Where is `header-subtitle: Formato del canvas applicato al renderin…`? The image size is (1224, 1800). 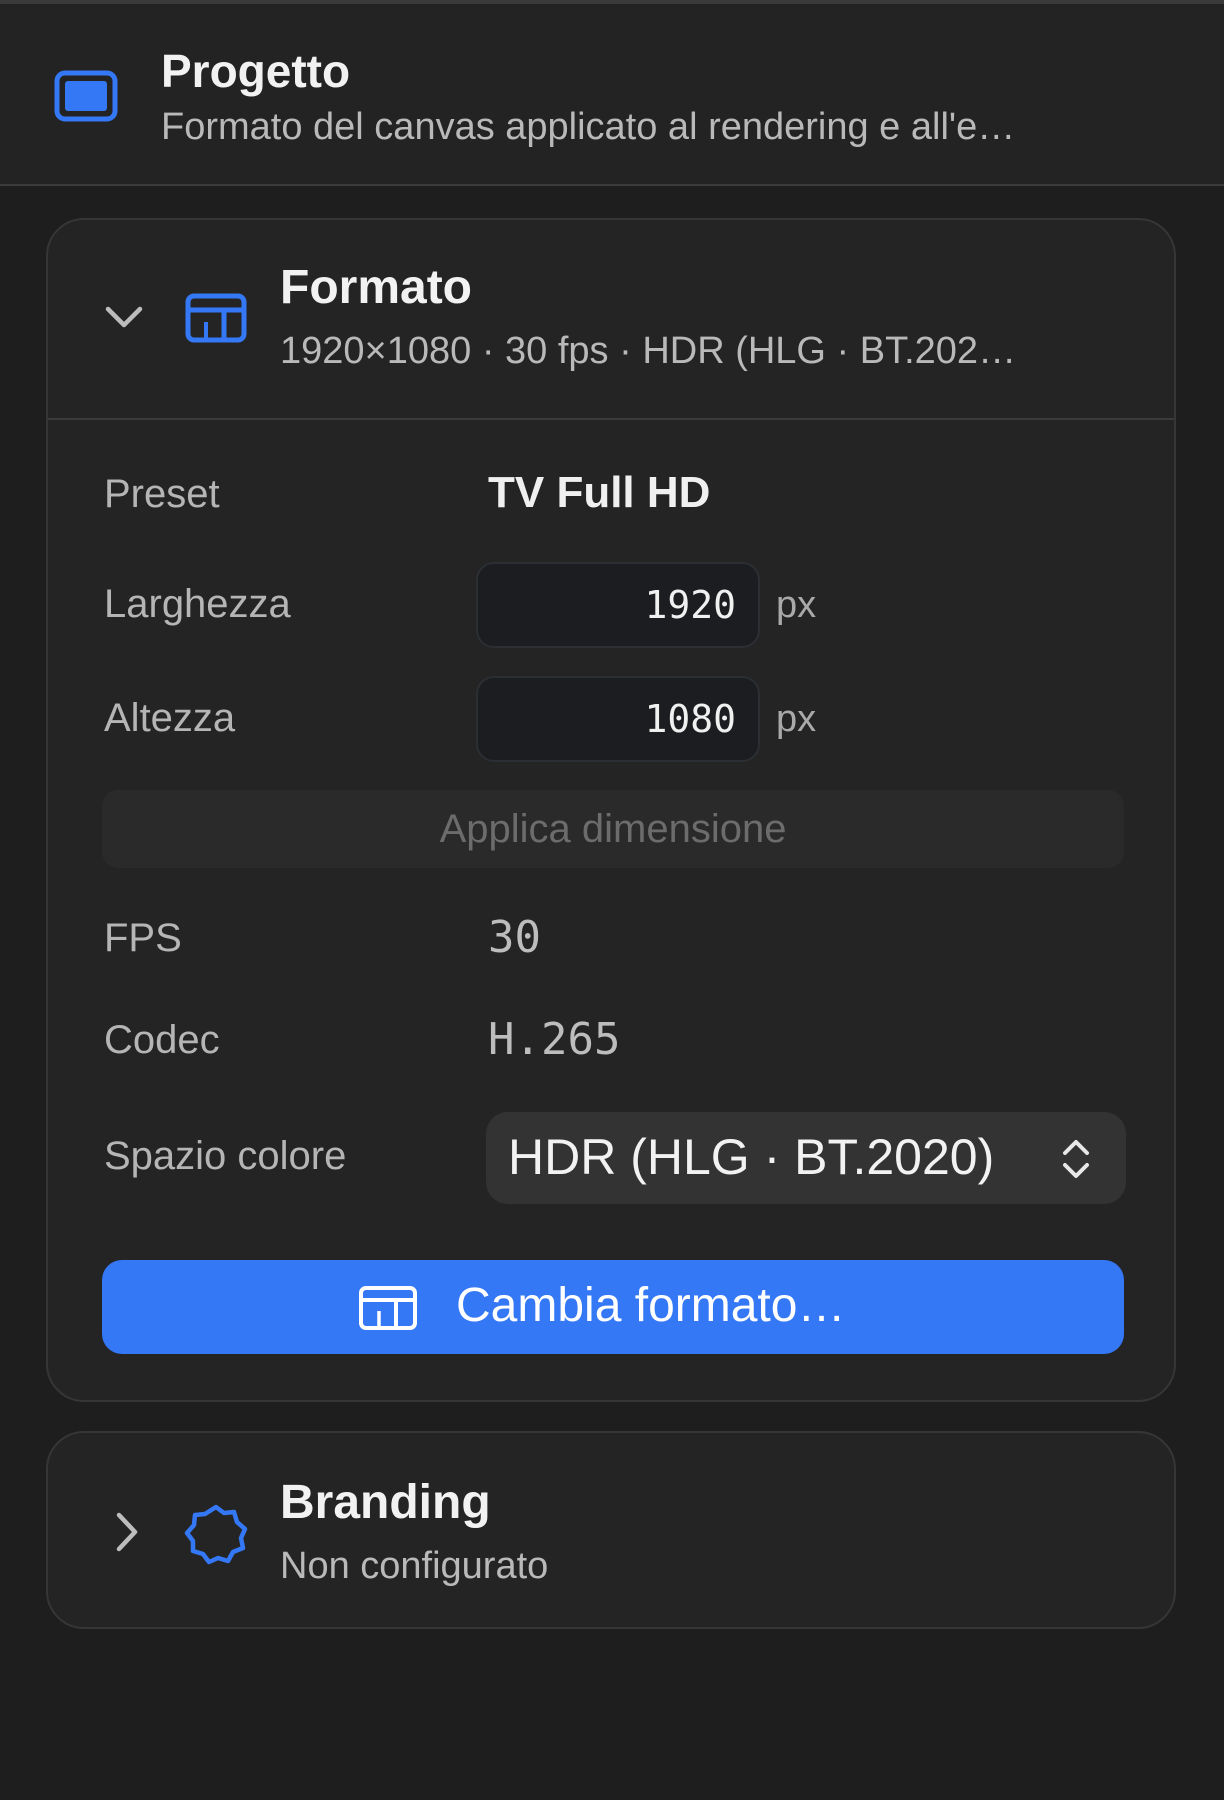 header-subtitle: Formato del canvas applicato al renderin… is located at coordinates (588, 127).